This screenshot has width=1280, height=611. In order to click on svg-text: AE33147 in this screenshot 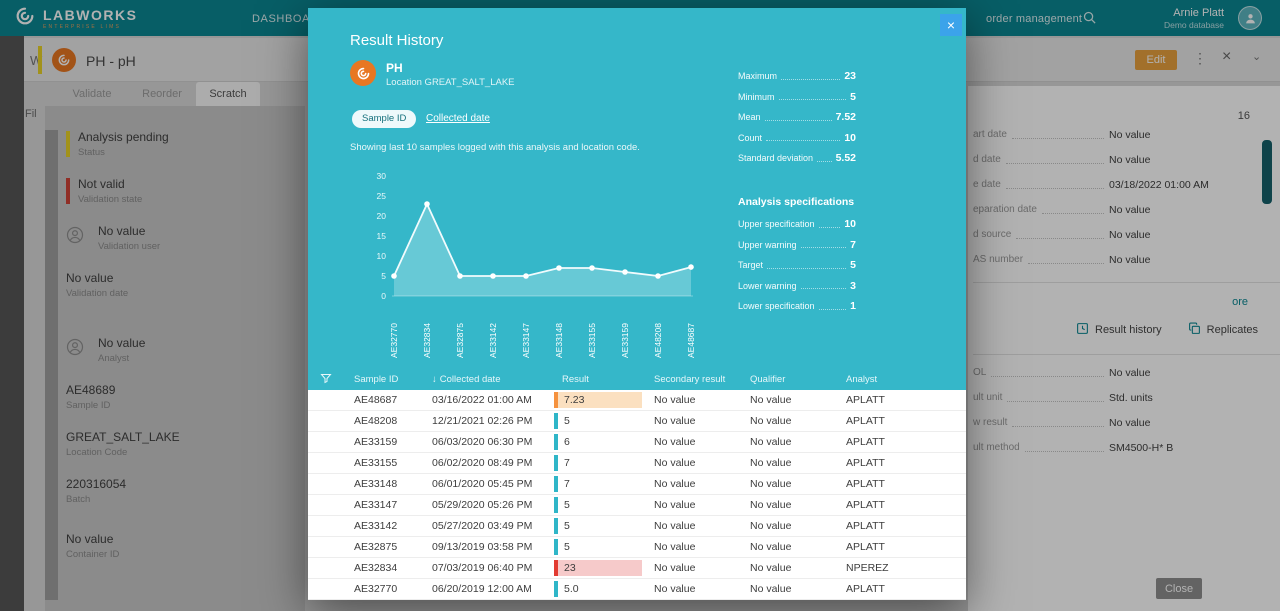, I will do `click(526, 340)`.